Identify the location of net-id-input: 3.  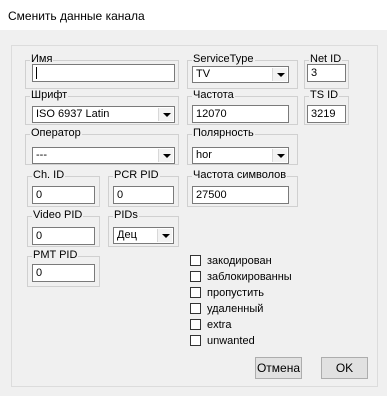
(326, 73).